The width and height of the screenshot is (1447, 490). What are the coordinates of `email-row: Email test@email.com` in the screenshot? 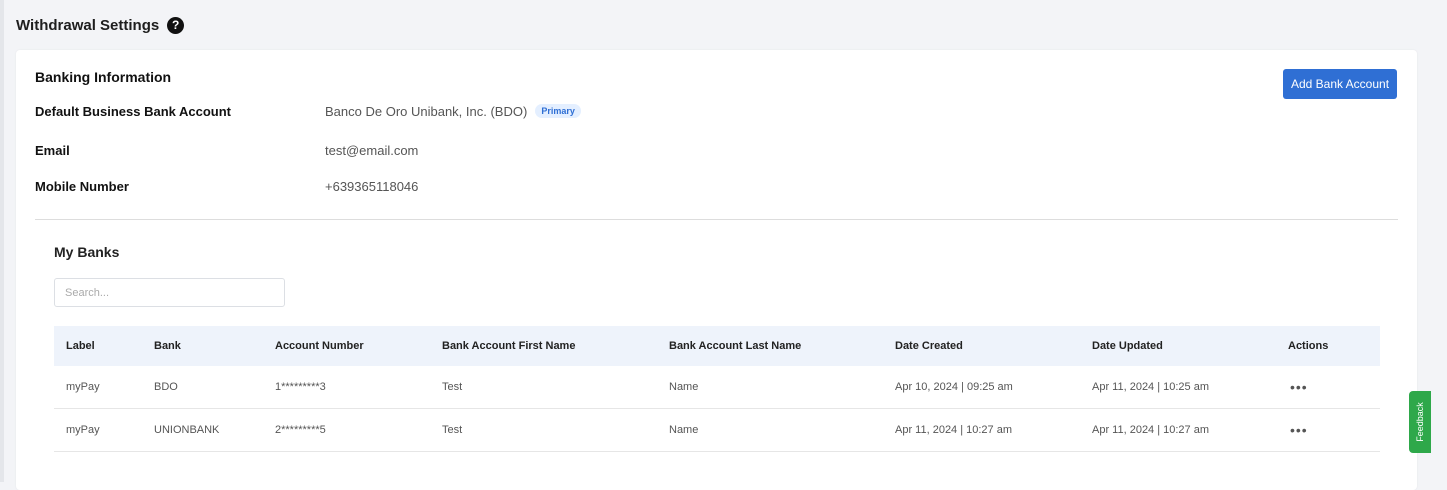 It's located at (226, 150).